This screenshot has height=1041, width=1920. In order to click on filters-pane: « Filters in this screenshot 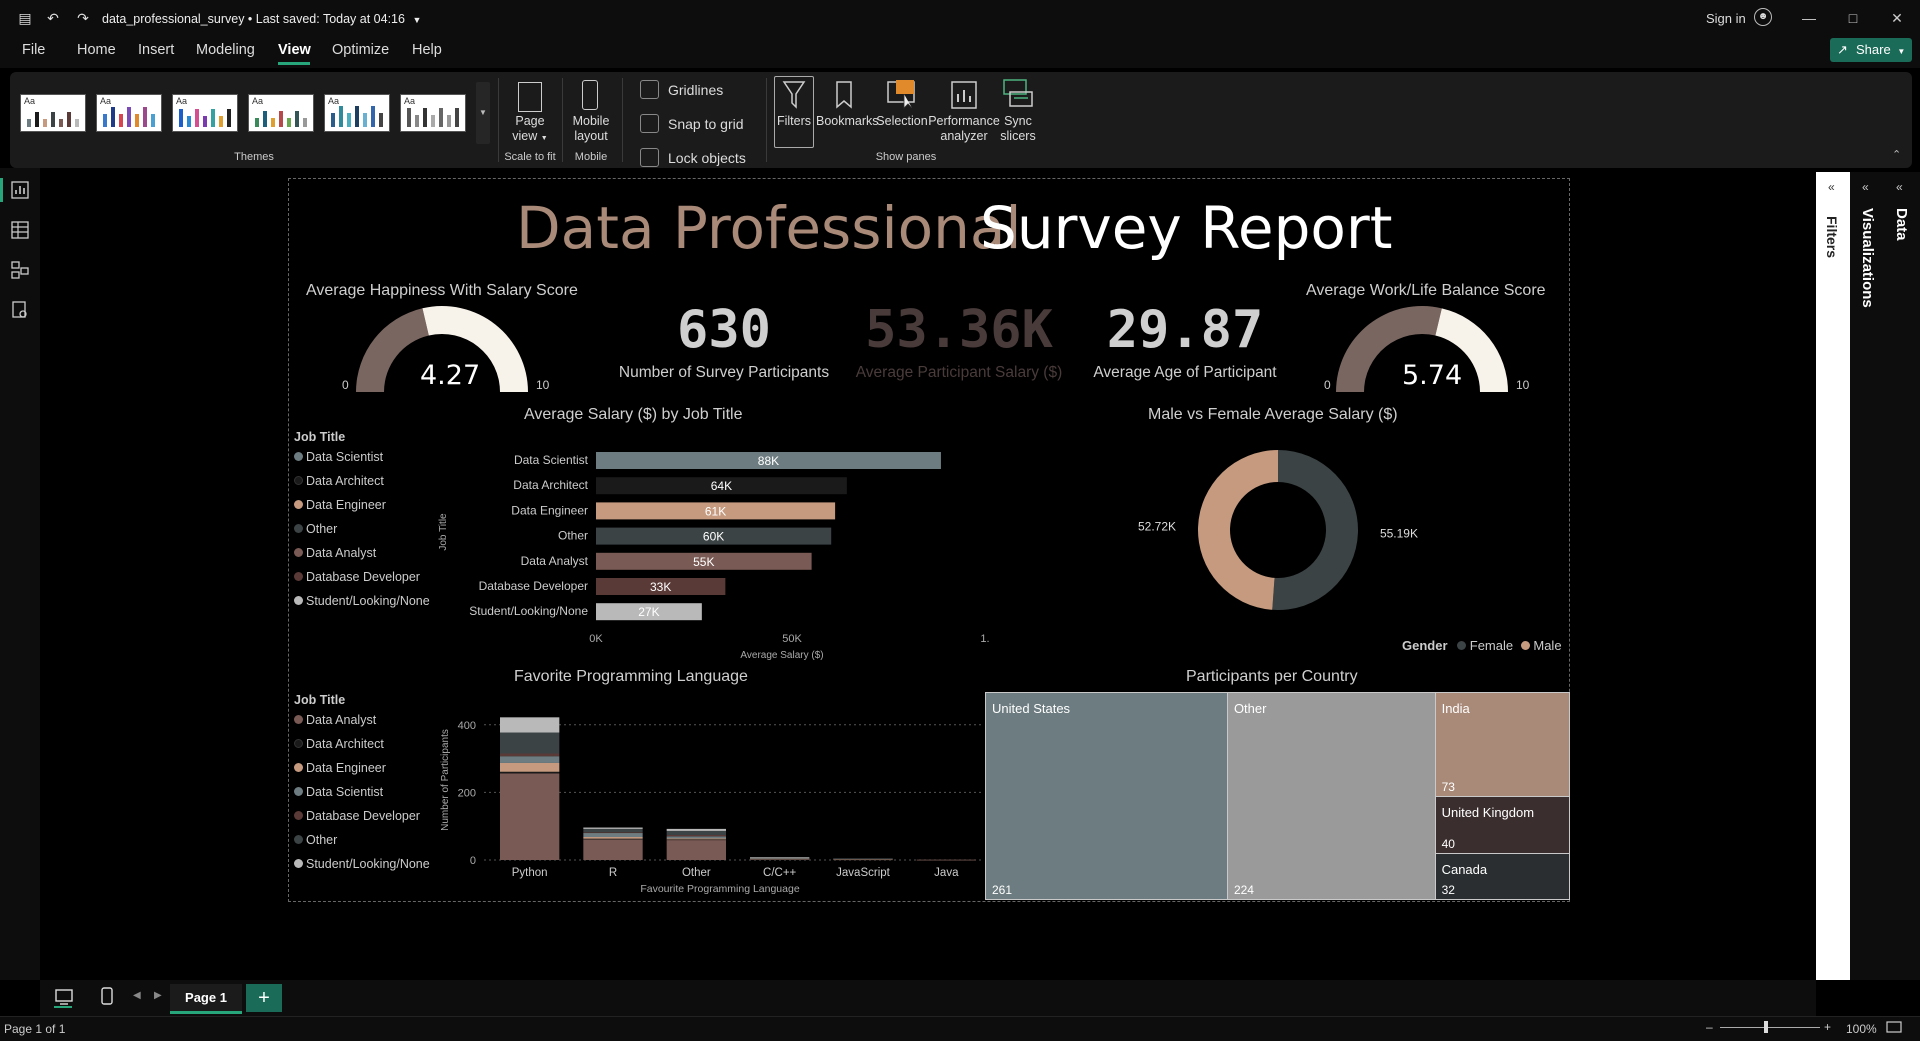, I will do `click(1833, 576)`.